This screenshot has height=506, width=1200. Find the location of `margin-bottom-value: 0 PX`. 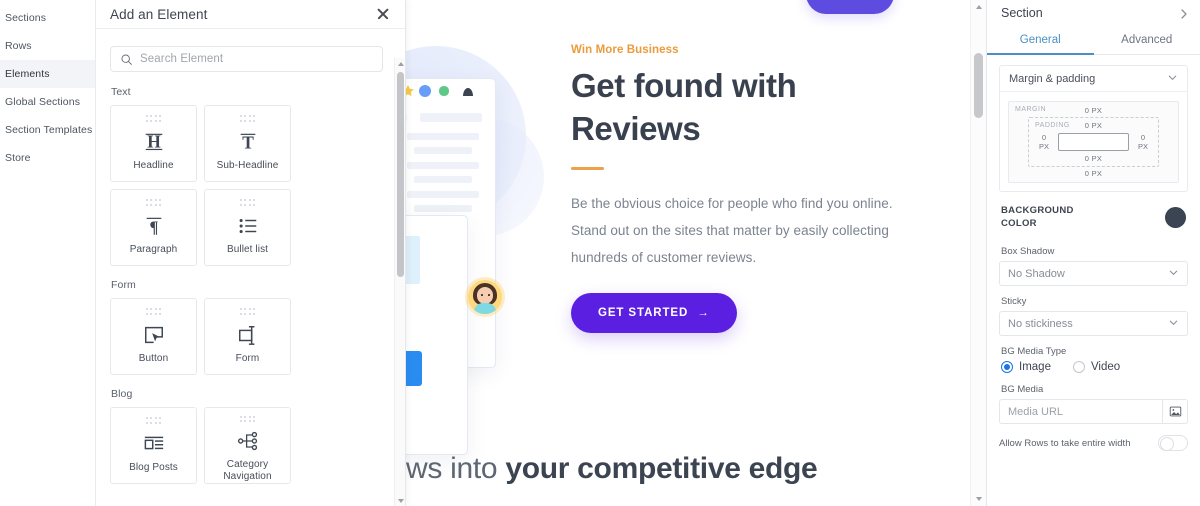

margin-bottom-value: 0 PX is located at coordinates (1093, 173).